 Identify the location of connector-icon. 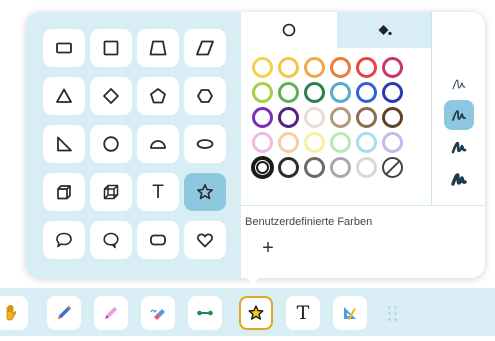
(205, 313).